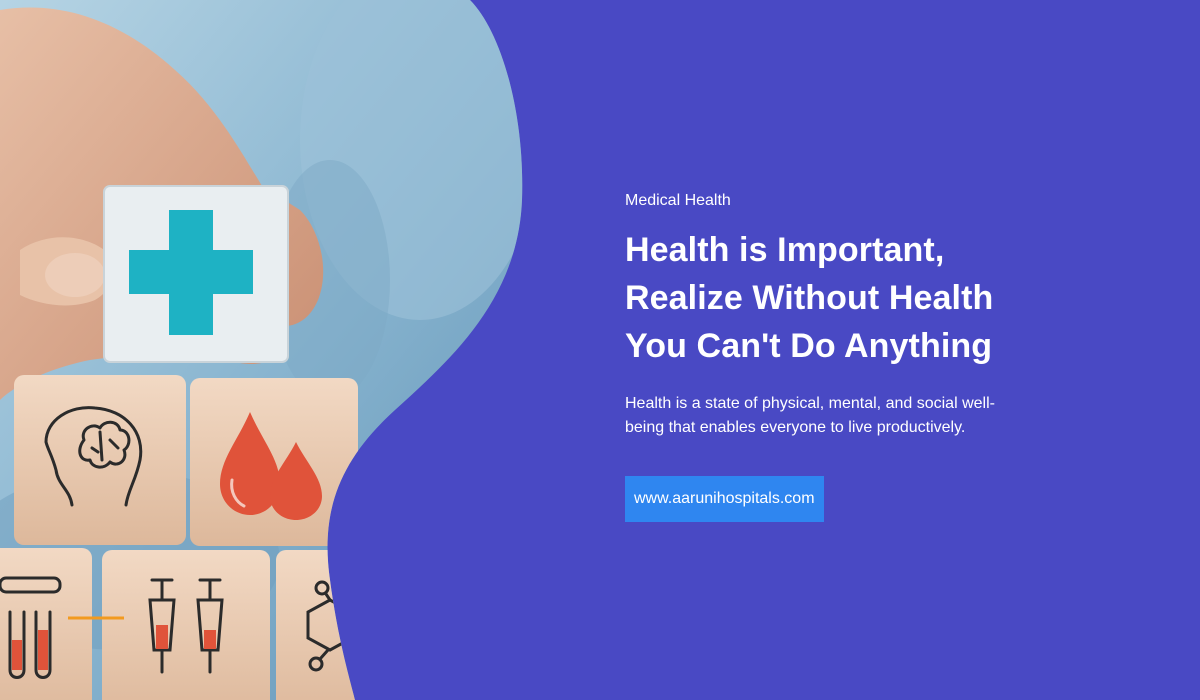 This screenshot has width=1200, height=700. I want to click on headline-line: Health is Important,, so click(785, 250).